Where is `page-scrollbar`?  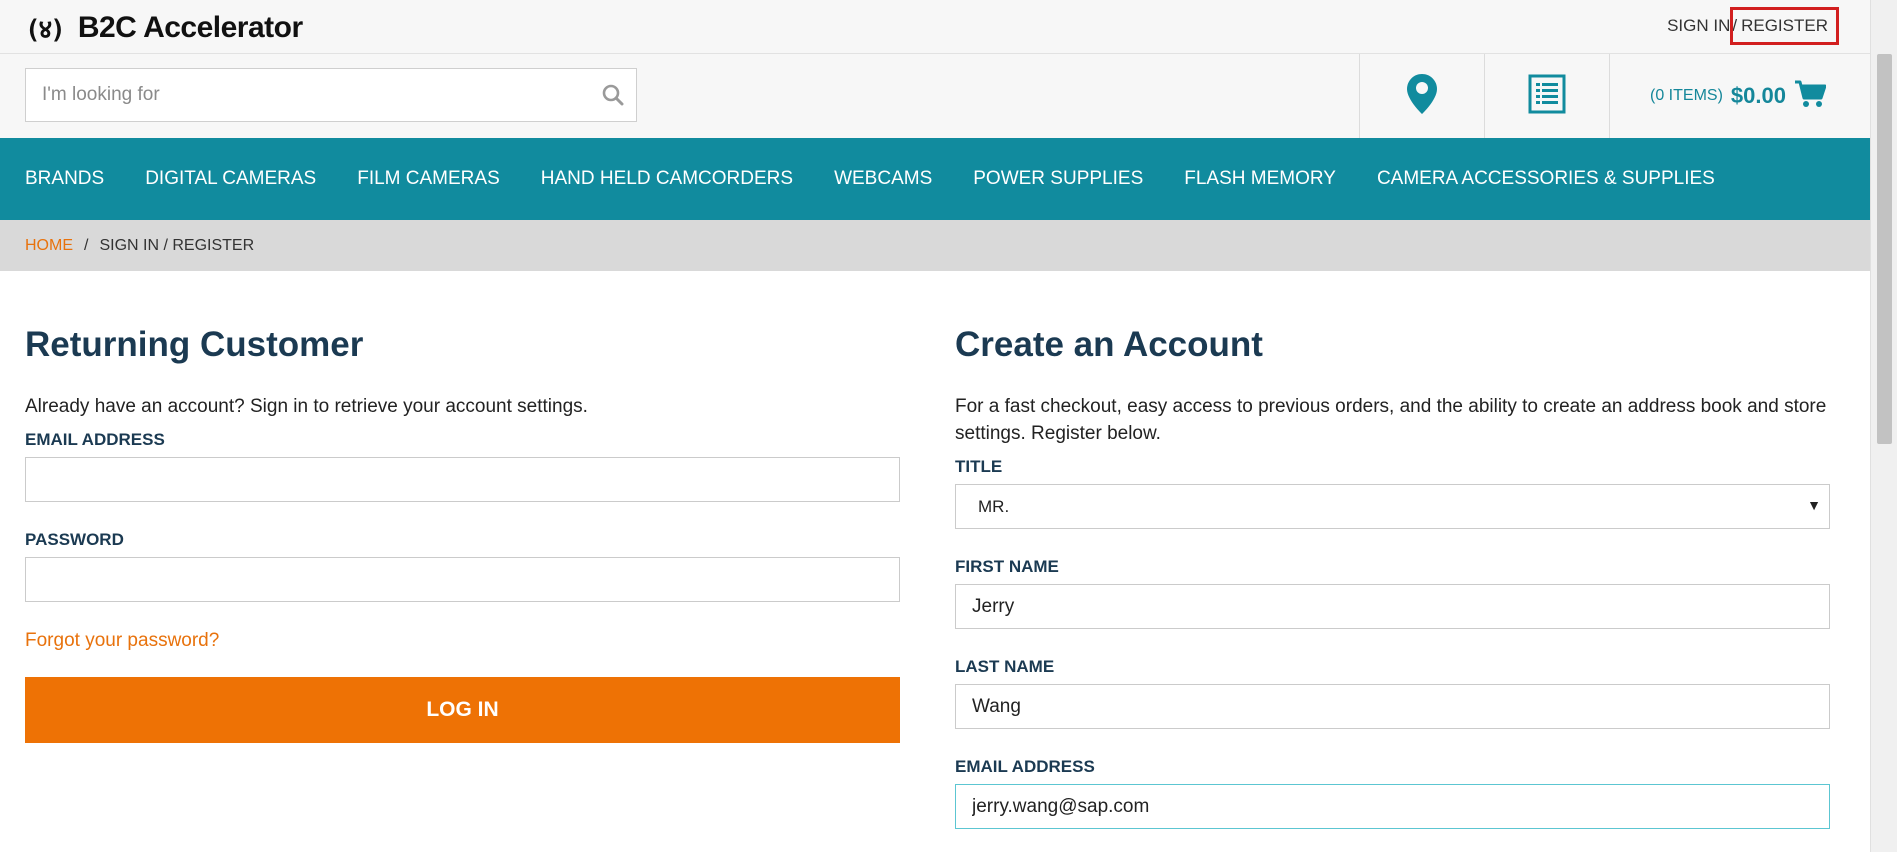
page-scrollbar is located at coordinates (1883, 426).